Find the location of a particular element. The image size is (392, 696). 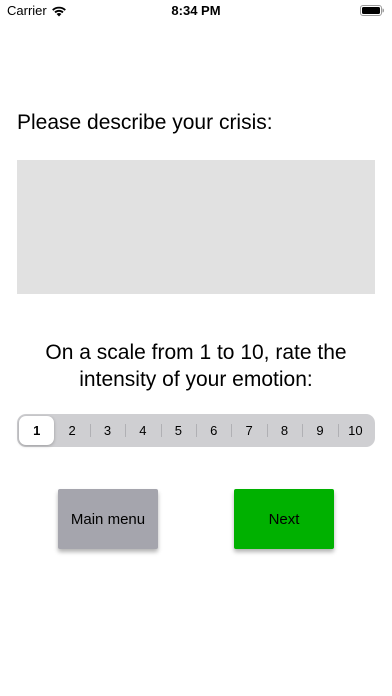

status-time: 8:34 PM is located at coordinates (196, 10).